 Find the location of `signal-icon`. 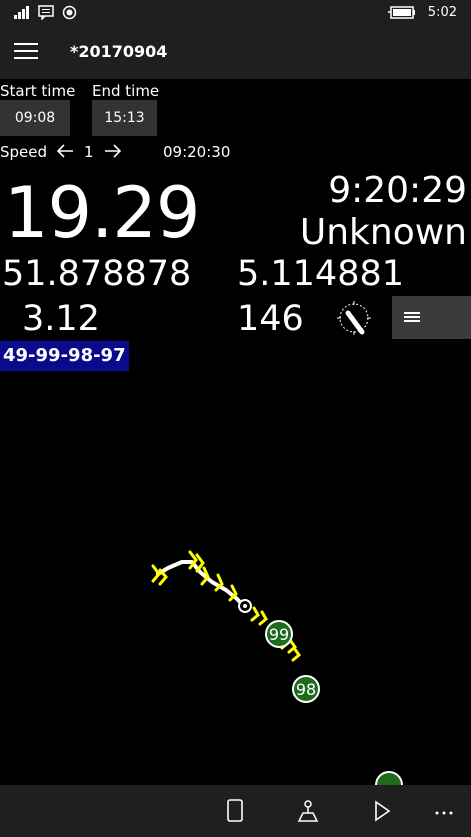

signal-icon is located at coordinates (21, 12).